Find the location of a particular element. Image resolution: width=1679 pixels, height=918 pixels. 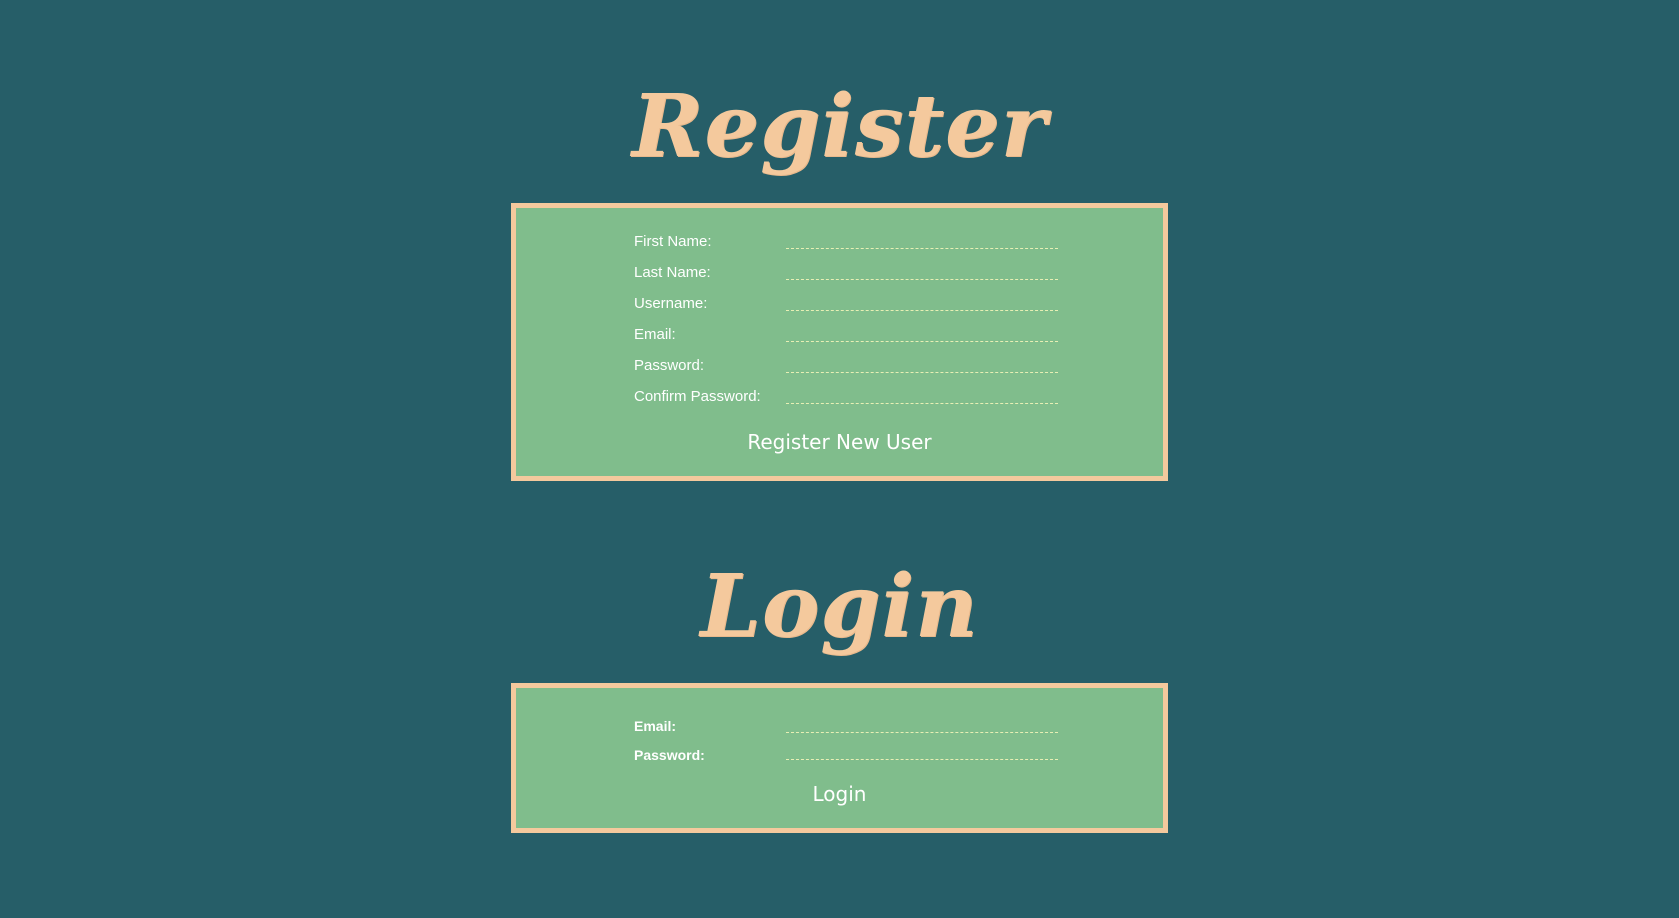

register-title: Register is located at coordinates (839, 126).